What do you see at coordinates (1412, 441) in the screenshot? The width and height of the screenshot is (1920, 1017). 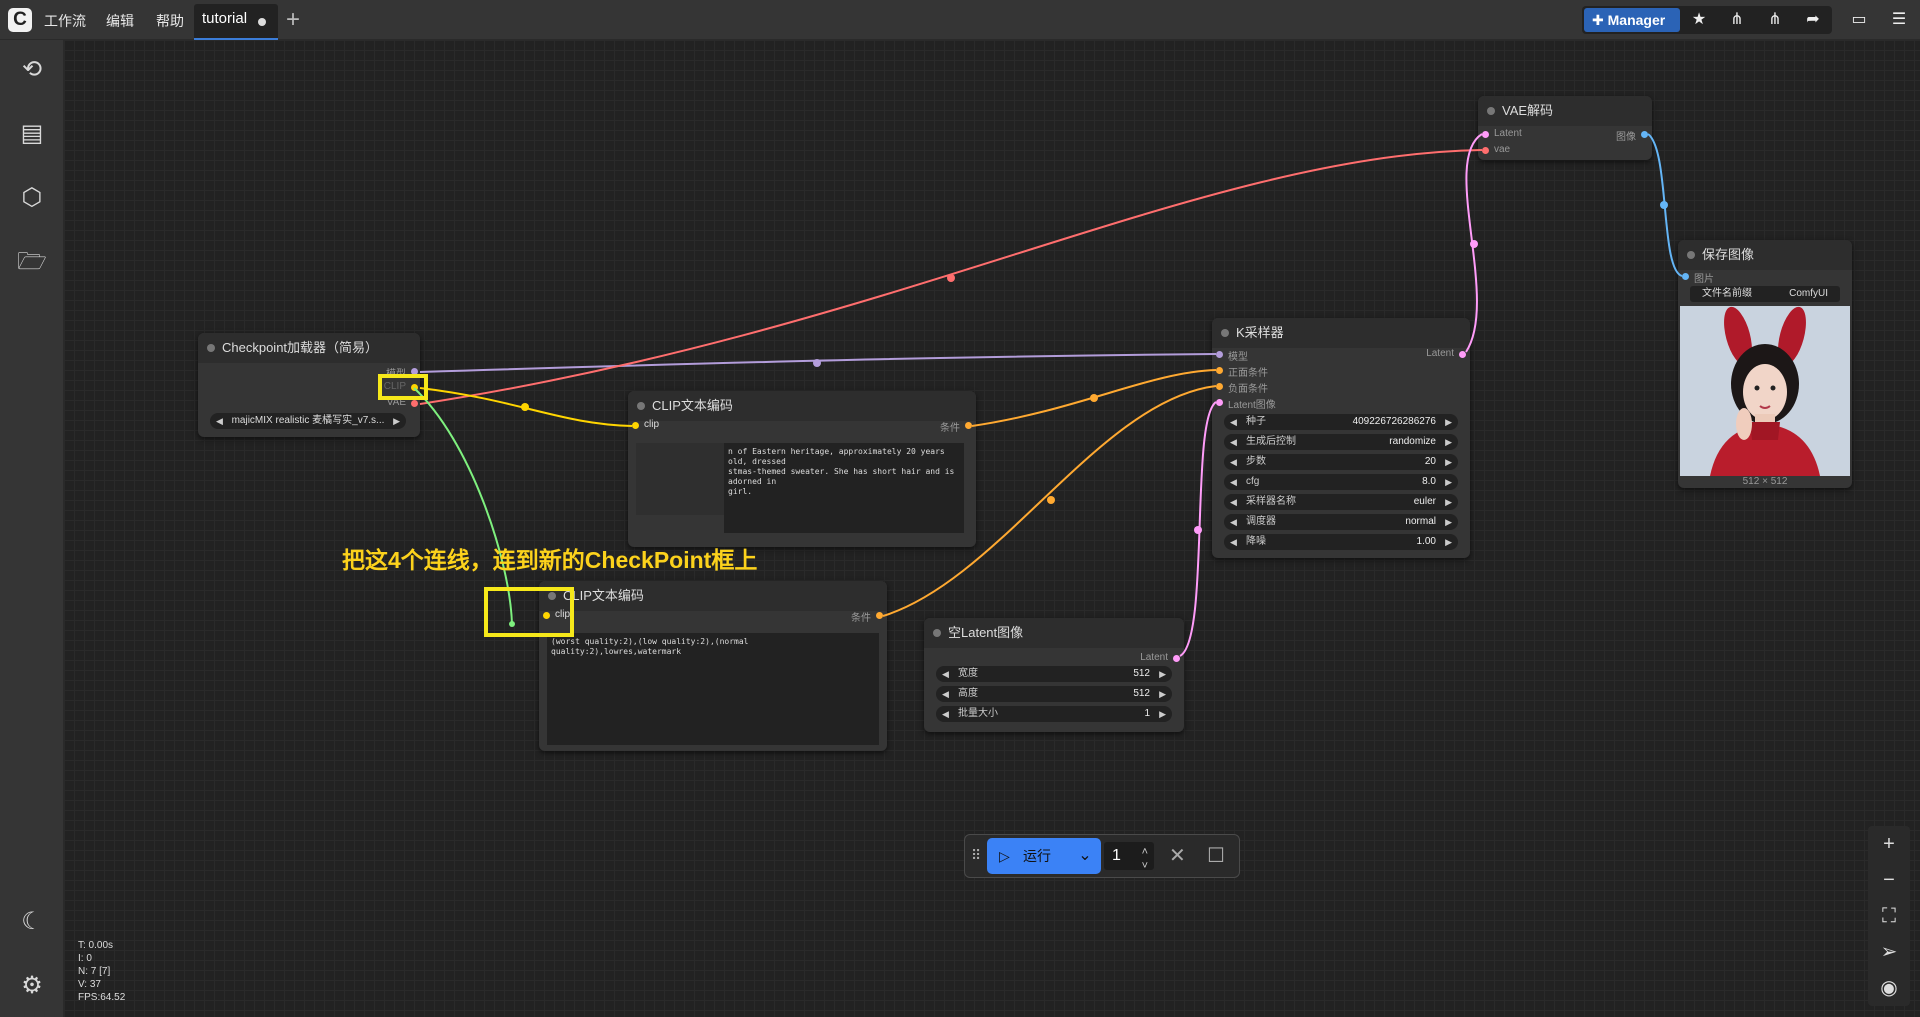 I see `widget-value: randomize` at bounding box center [1412, 441].